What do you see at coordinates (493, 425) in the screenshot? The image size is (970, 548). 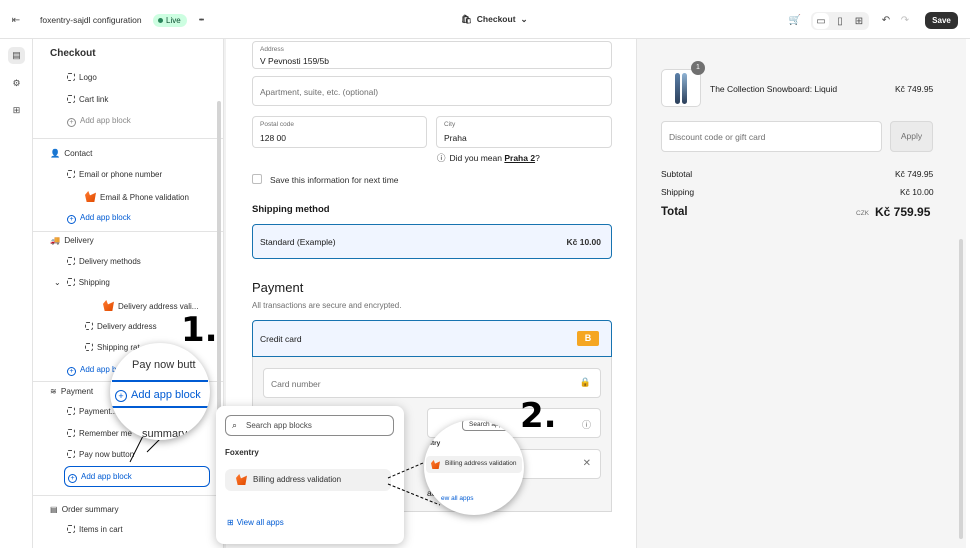 I see `lens2-search: Search app blocks` at bounding box center [493, 425].